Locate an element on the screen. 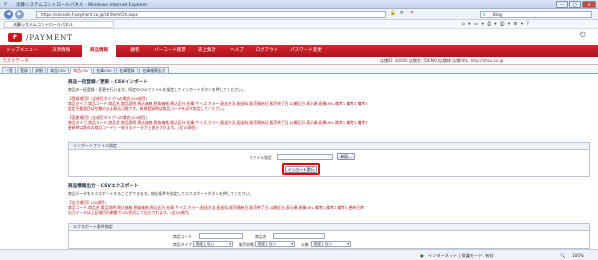 The height and width of the screenshot is (260, 598). security-zone: インターネット | 保護モード: 有効 is located at coordinates (461, 255).